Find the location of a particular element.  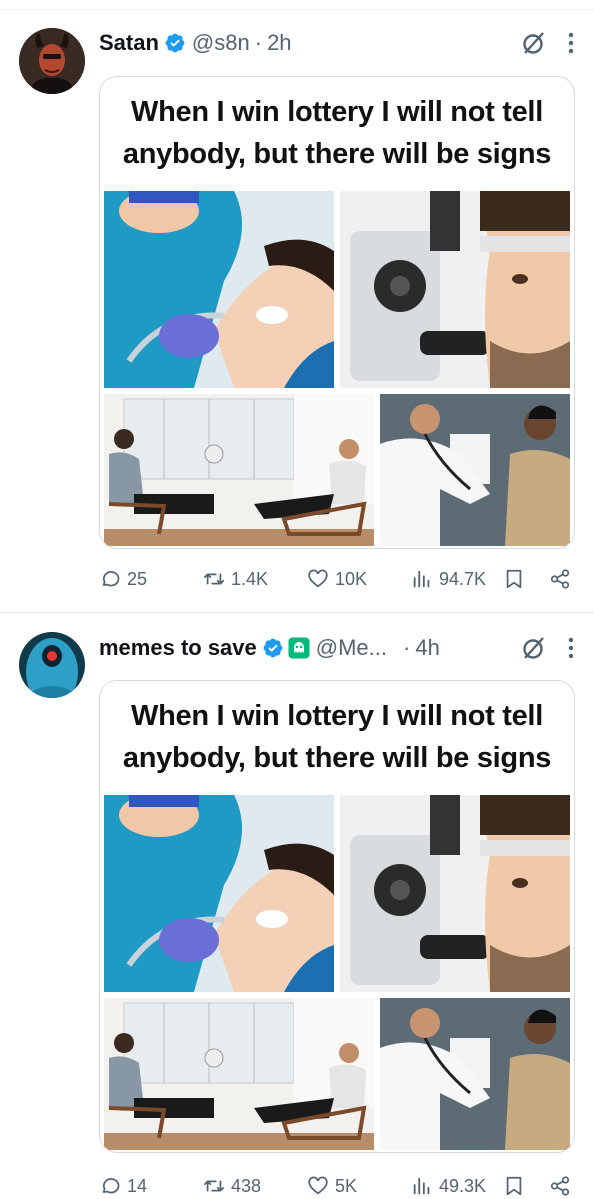

like-button: 5K is located at coordinates (332, 1184).